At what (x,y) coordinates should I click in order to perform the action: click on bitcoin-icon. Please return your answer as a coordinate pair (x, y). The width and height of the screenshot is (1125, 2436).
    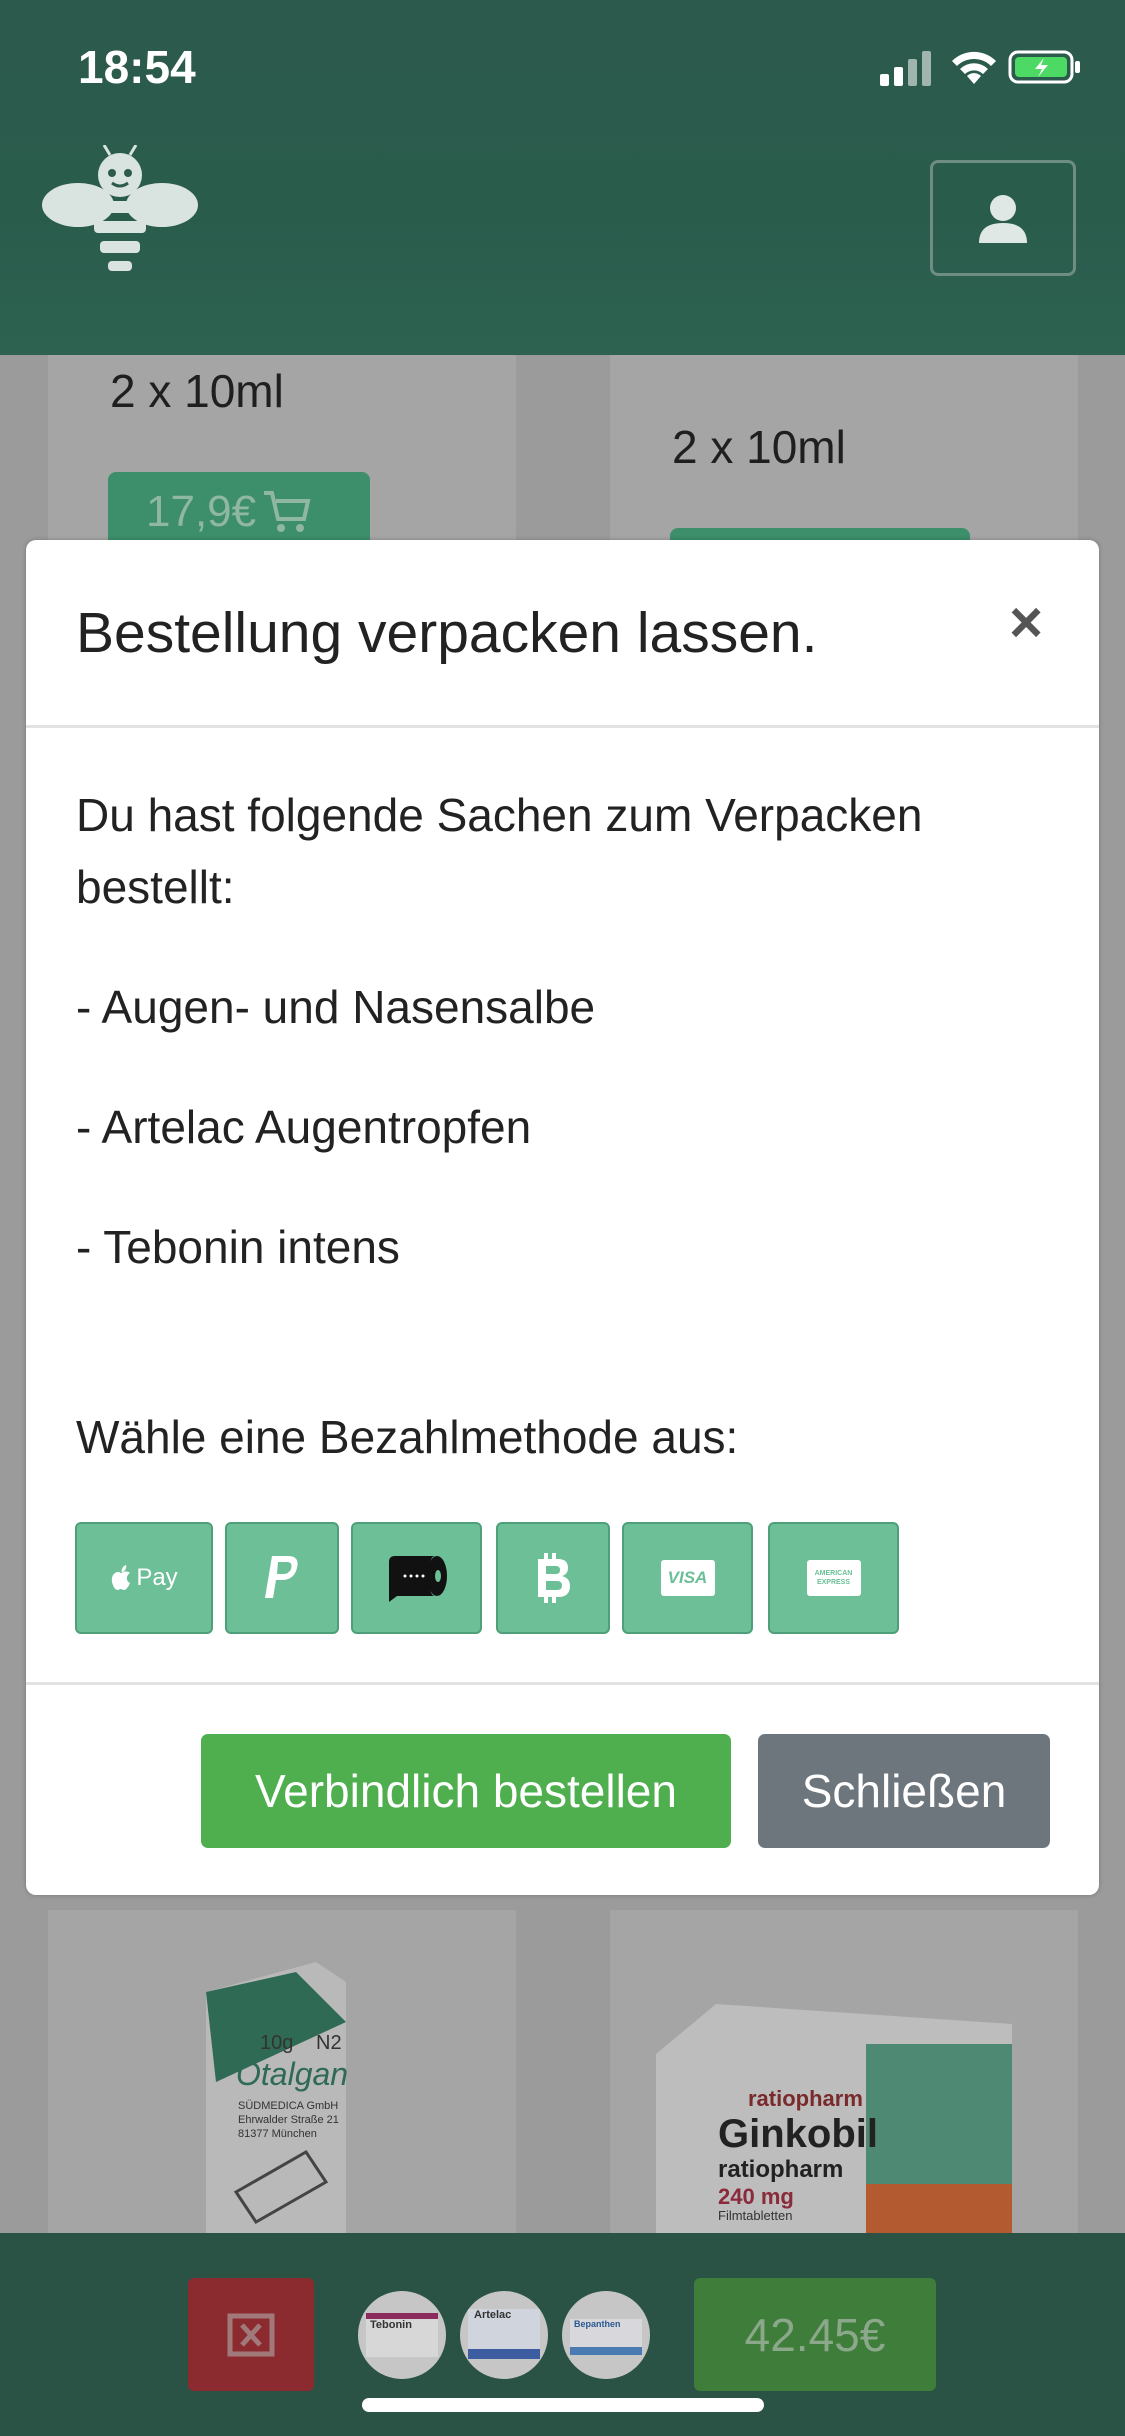
    Looking at the image, I should click on (554, 1578).